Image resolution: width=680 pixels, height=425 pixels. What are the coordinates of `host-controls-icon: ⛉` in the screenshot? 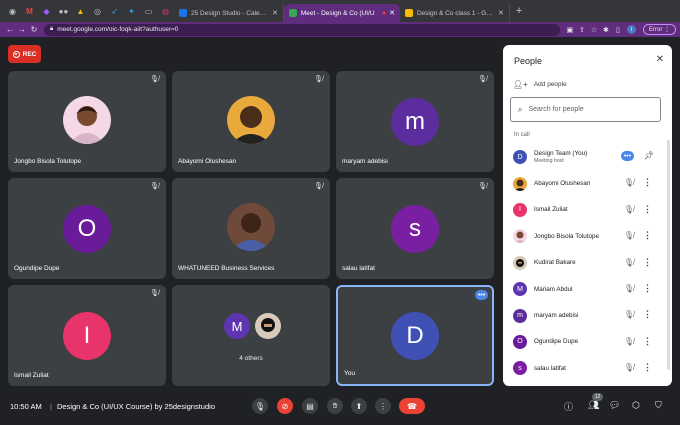 It's located at (658, 405).